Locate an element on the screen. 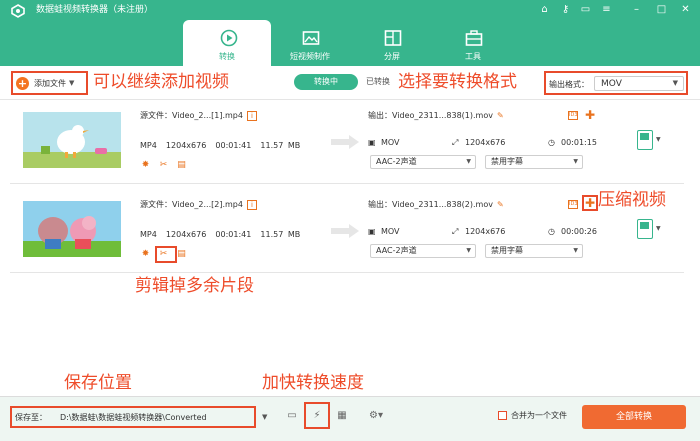  annotation-speed-up: 加快转换速度 is located at coordinates (313, 383).